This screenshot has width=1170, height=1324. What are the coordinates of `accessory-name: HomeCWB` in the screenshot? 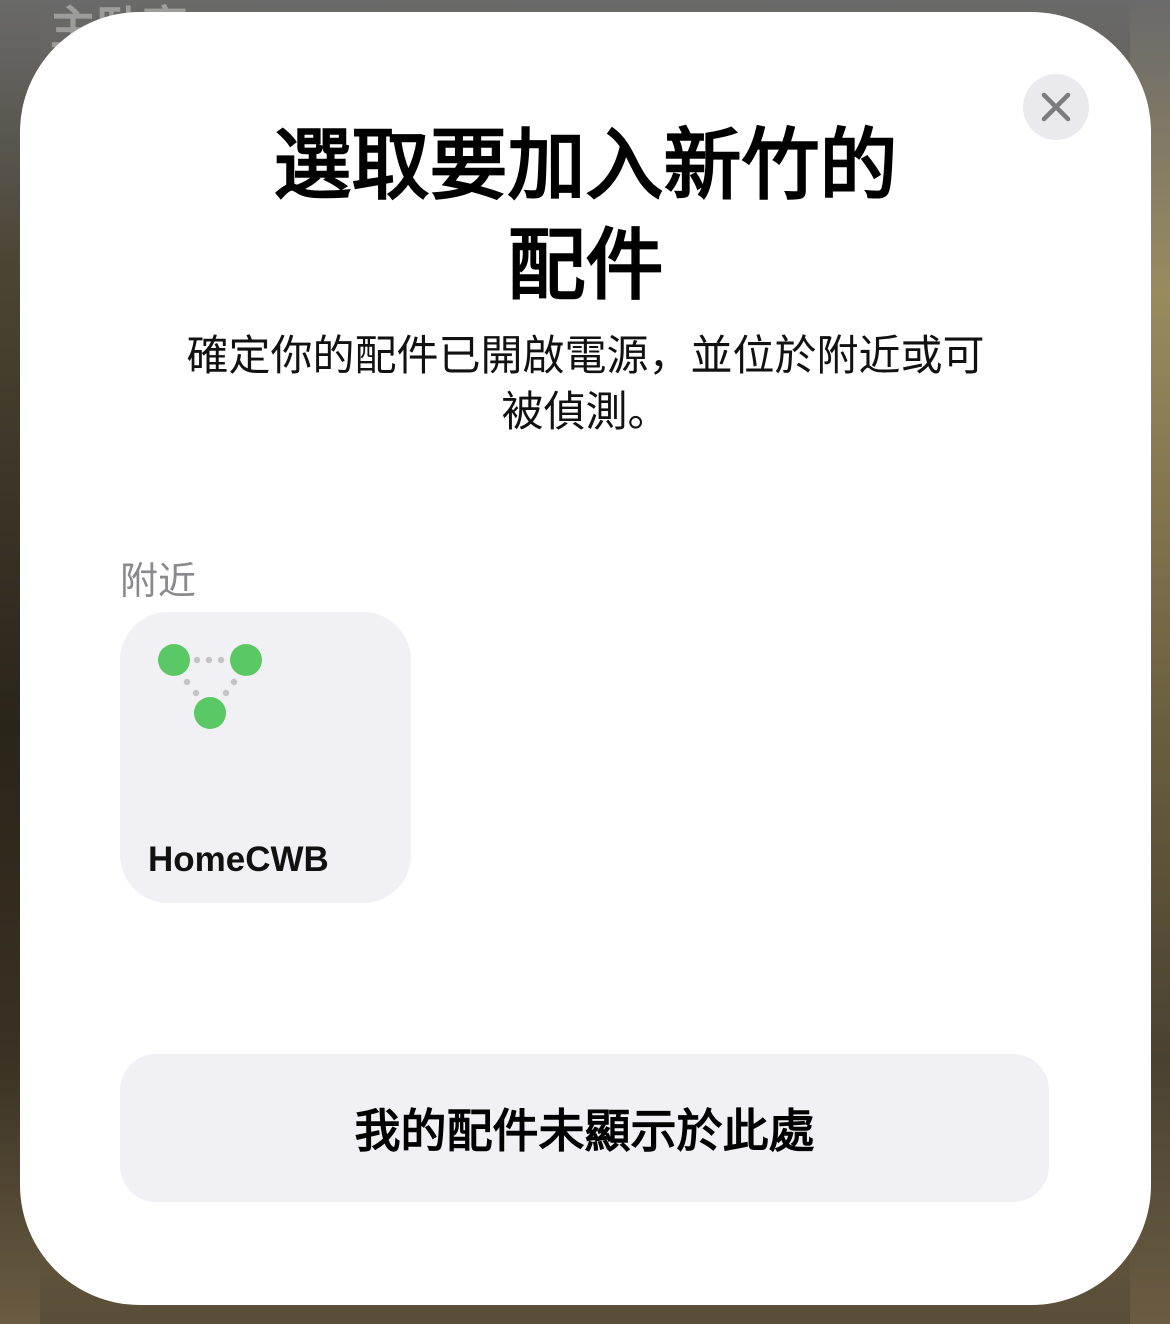 It's located at (238, 859).